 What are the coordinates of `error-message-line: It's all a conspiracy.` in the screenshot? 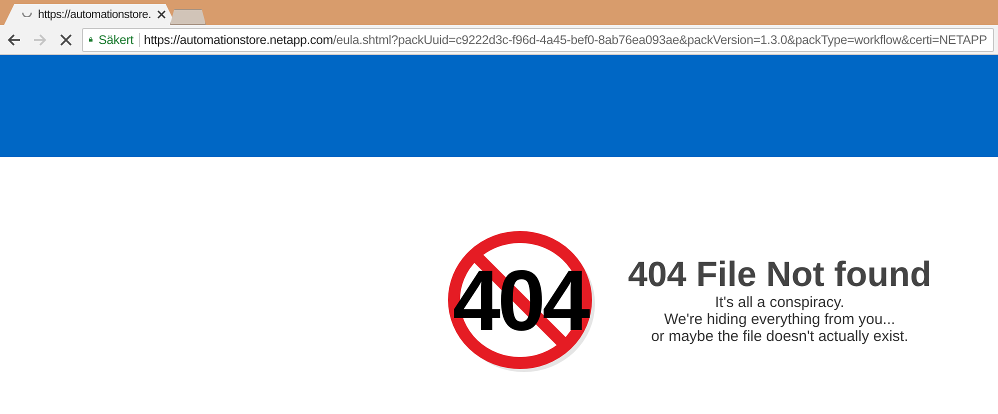 It's located at (779, 302).